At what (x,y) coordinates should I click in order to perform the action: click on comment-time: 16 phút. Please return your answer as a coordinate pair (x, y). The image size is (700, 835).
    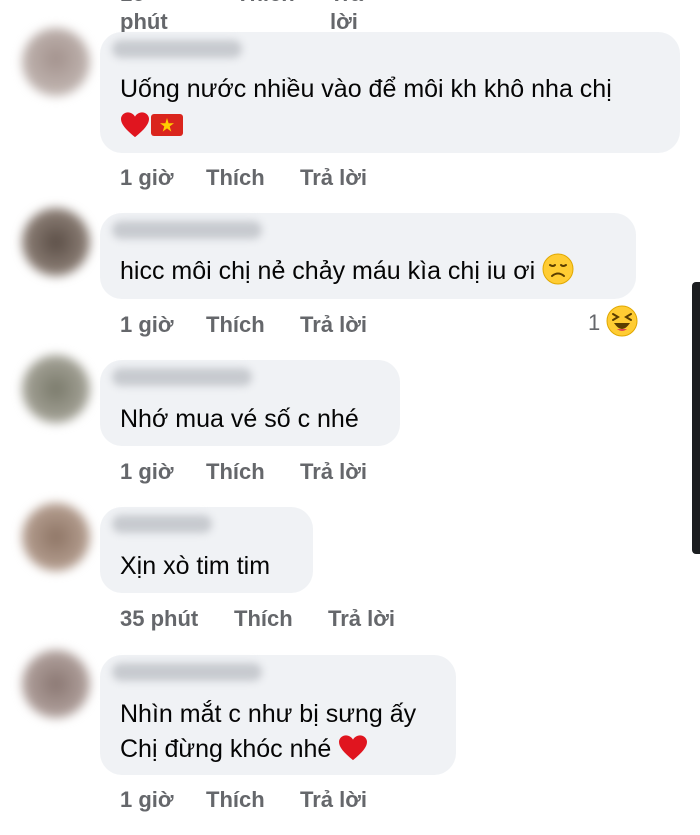
    Looking at the image, I should click on (144, 17).